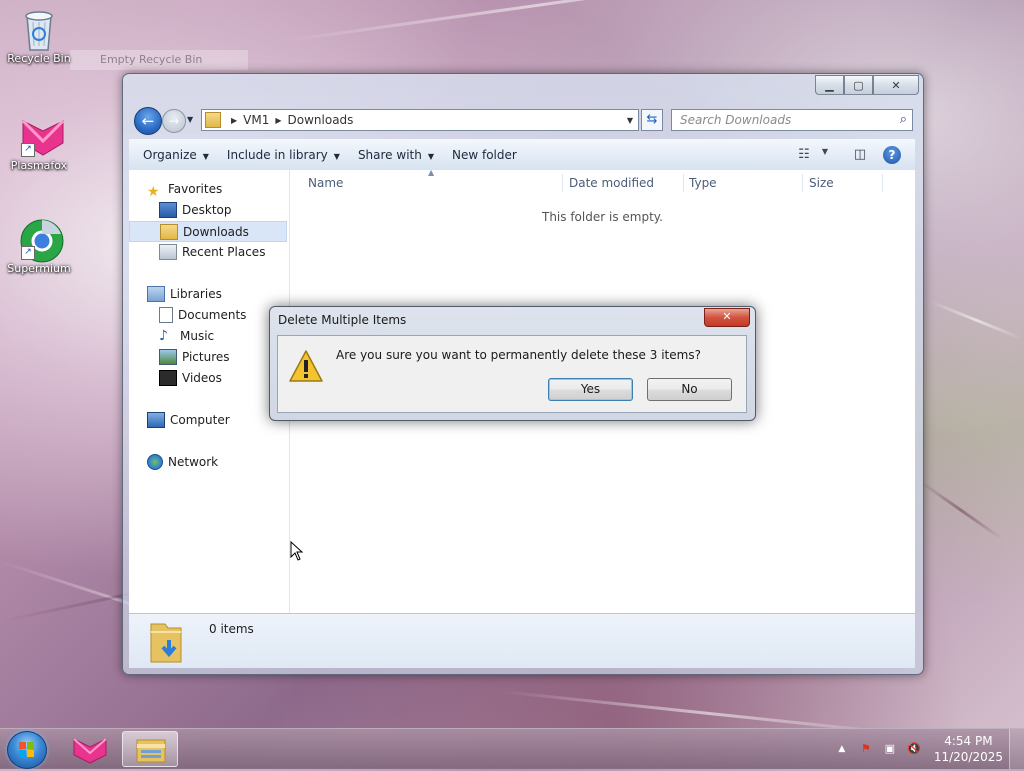 Image resolution: width=1024 pixels, height=771 pixels. What do you see at coordinates (890, 749) in the screenshot?
I see `network-icon: ▣` at bounding box center [890, 749].